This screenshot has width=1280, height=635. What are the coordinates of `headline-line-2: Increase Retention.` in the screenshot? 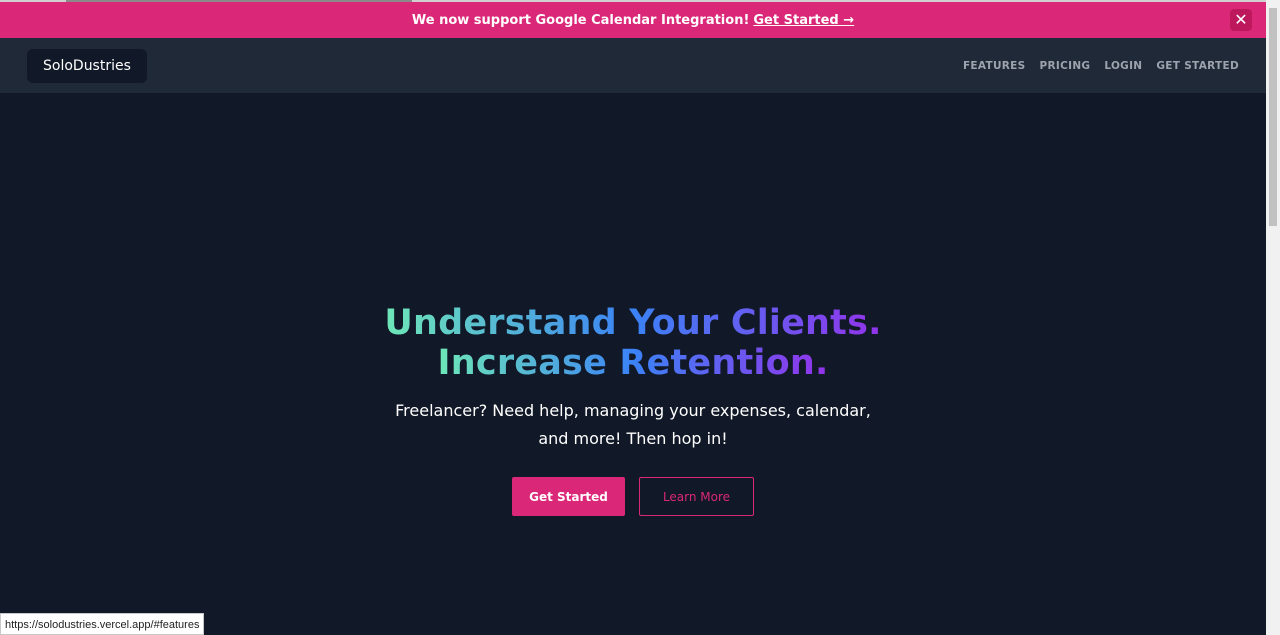 It's located at (633, 363).